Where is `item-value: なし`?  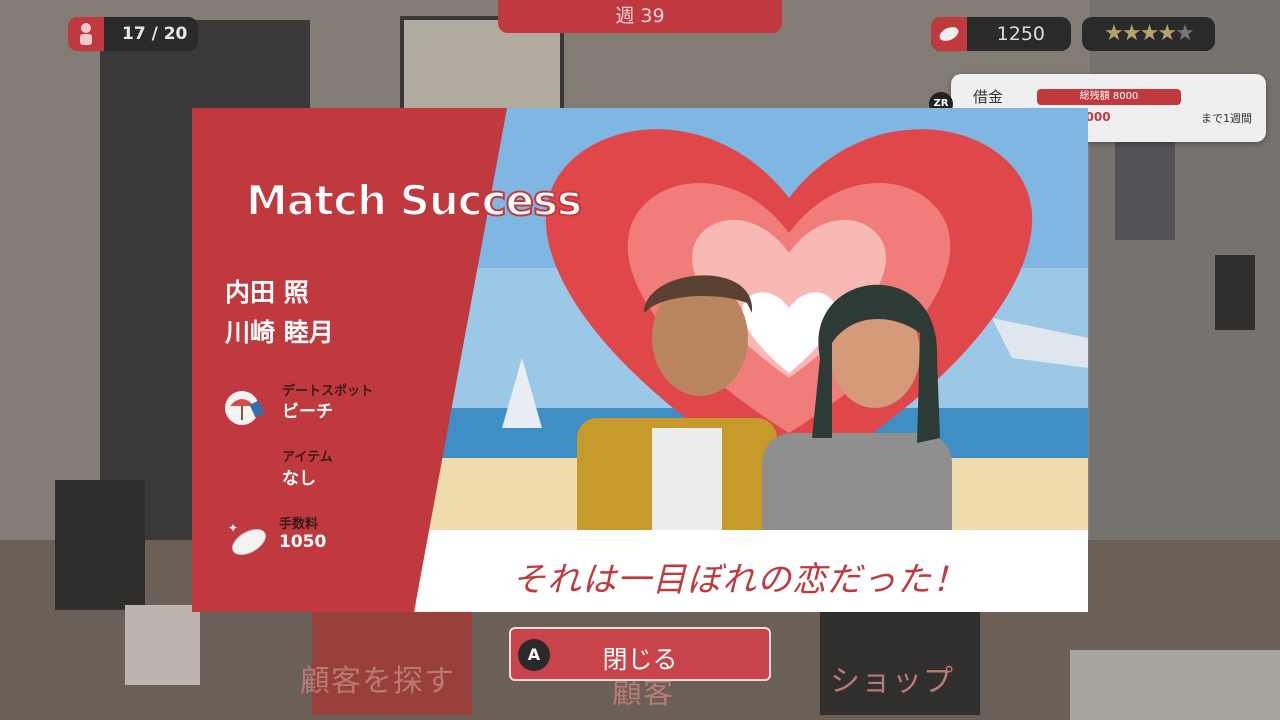
item-value: なし is located at coordinates (299, 479).